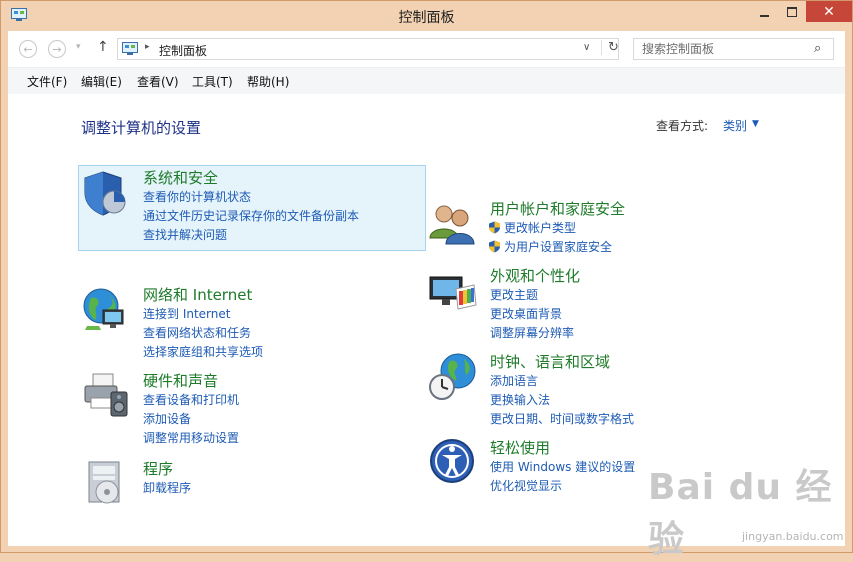 The image size is (853, 562). Describe the element at coordinates (158, 468) in the screenshot. I see `category-title-programs: 程序` at that location.